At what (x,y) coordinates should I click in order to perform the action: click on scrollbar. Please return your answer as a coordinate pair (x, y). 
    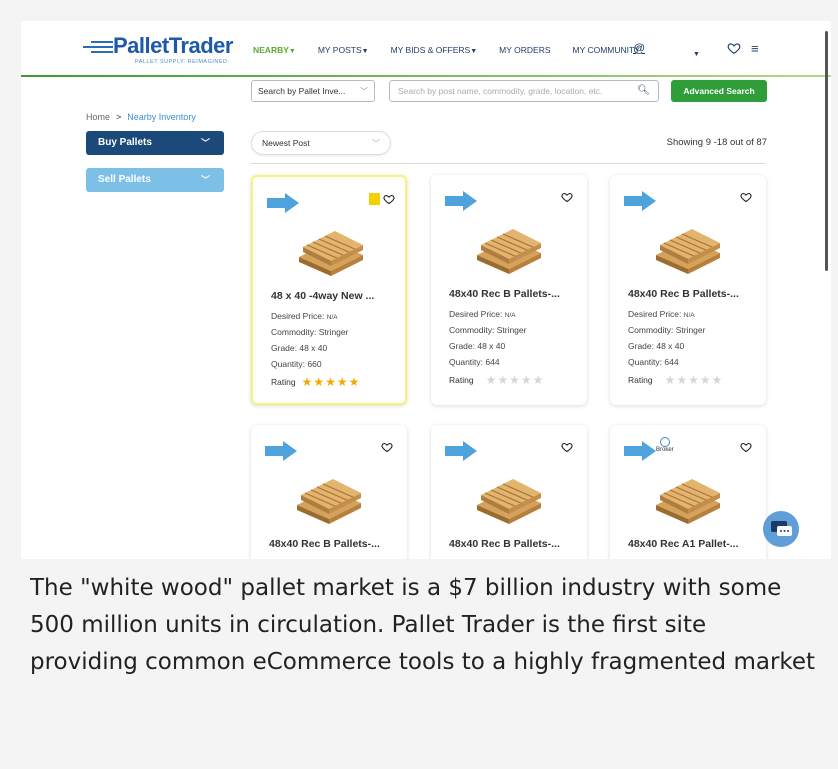
    Looking at the image, I should click on (826, 151).